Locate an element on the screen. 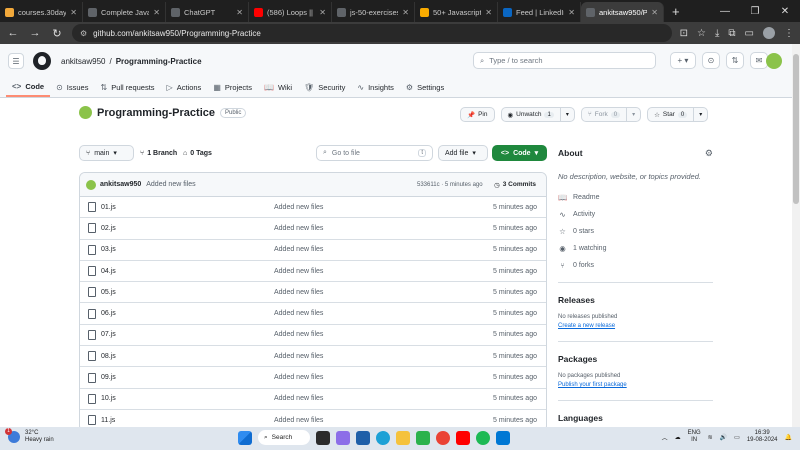  tab-settings: ⚙ Settings is located at coordinates (425, 87).